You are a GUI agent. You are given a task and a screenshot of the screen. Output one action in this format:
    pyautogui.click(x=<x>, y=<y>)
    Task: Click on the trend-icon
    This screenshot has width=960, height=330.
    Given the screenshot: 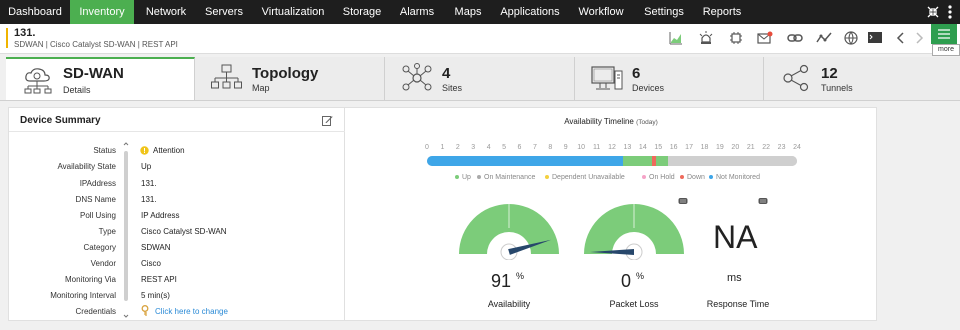 What is the action you would take?
    pyautogui.click(x=824, y=38)
    